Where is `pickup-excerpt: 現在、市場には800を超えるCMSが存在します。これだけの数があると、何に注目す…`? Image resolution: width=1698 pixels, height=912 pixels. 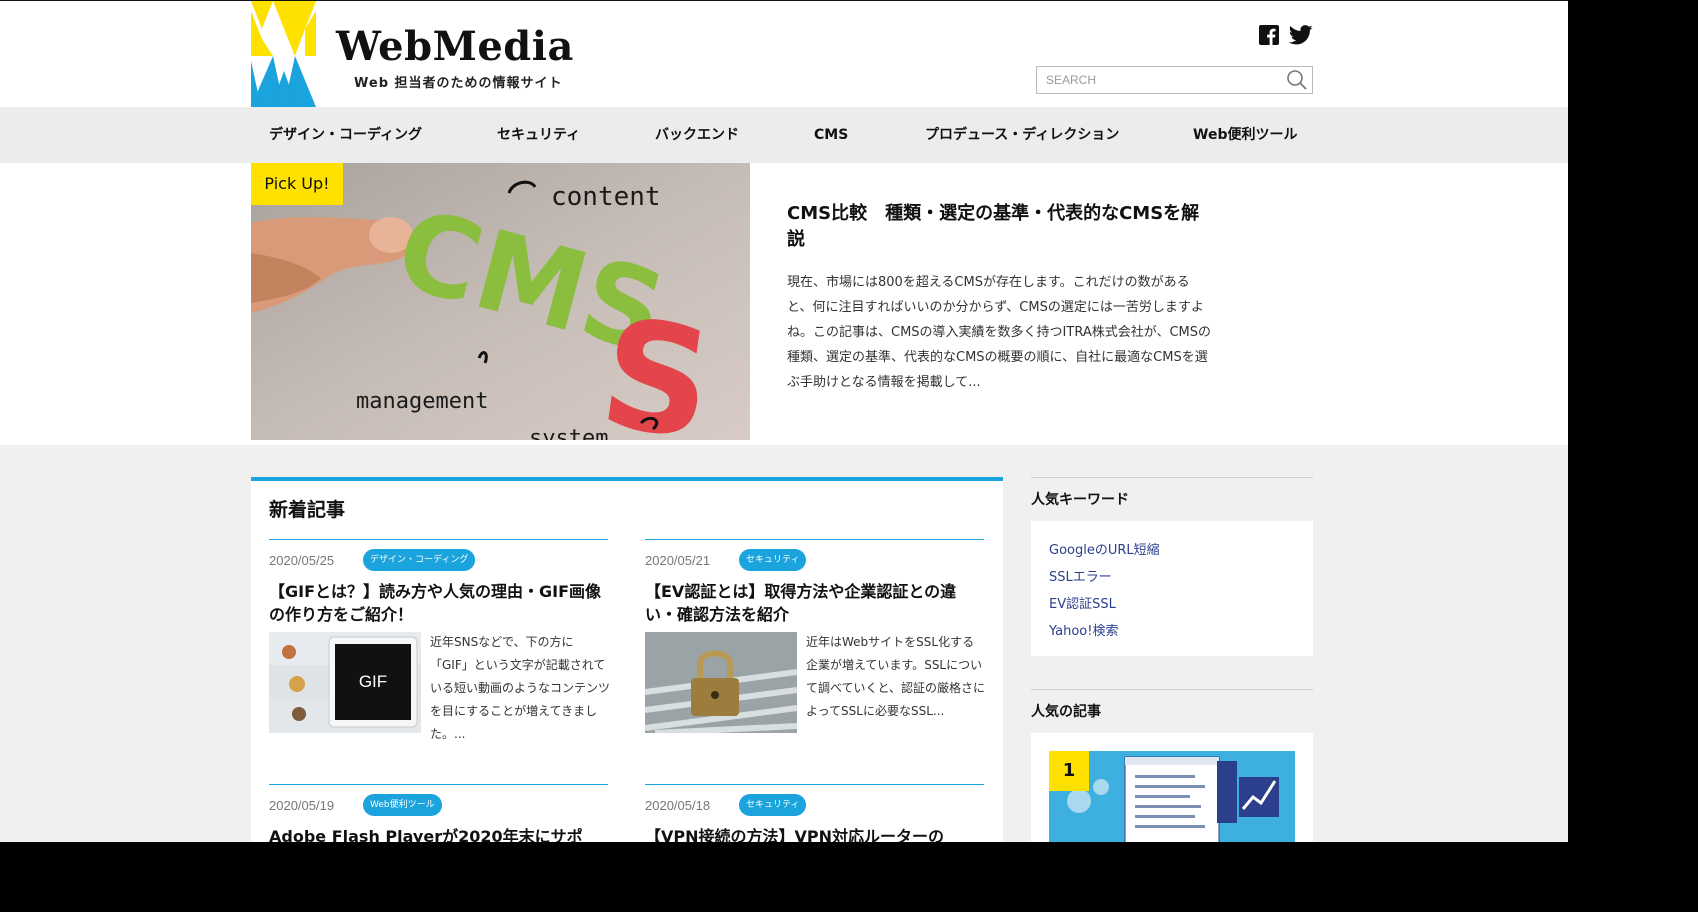 pickup-excerpt: 現在、市場には800を超えるCMSが存在します。これだけの数があると、何に注目す… is located at coordinates (999, 332).